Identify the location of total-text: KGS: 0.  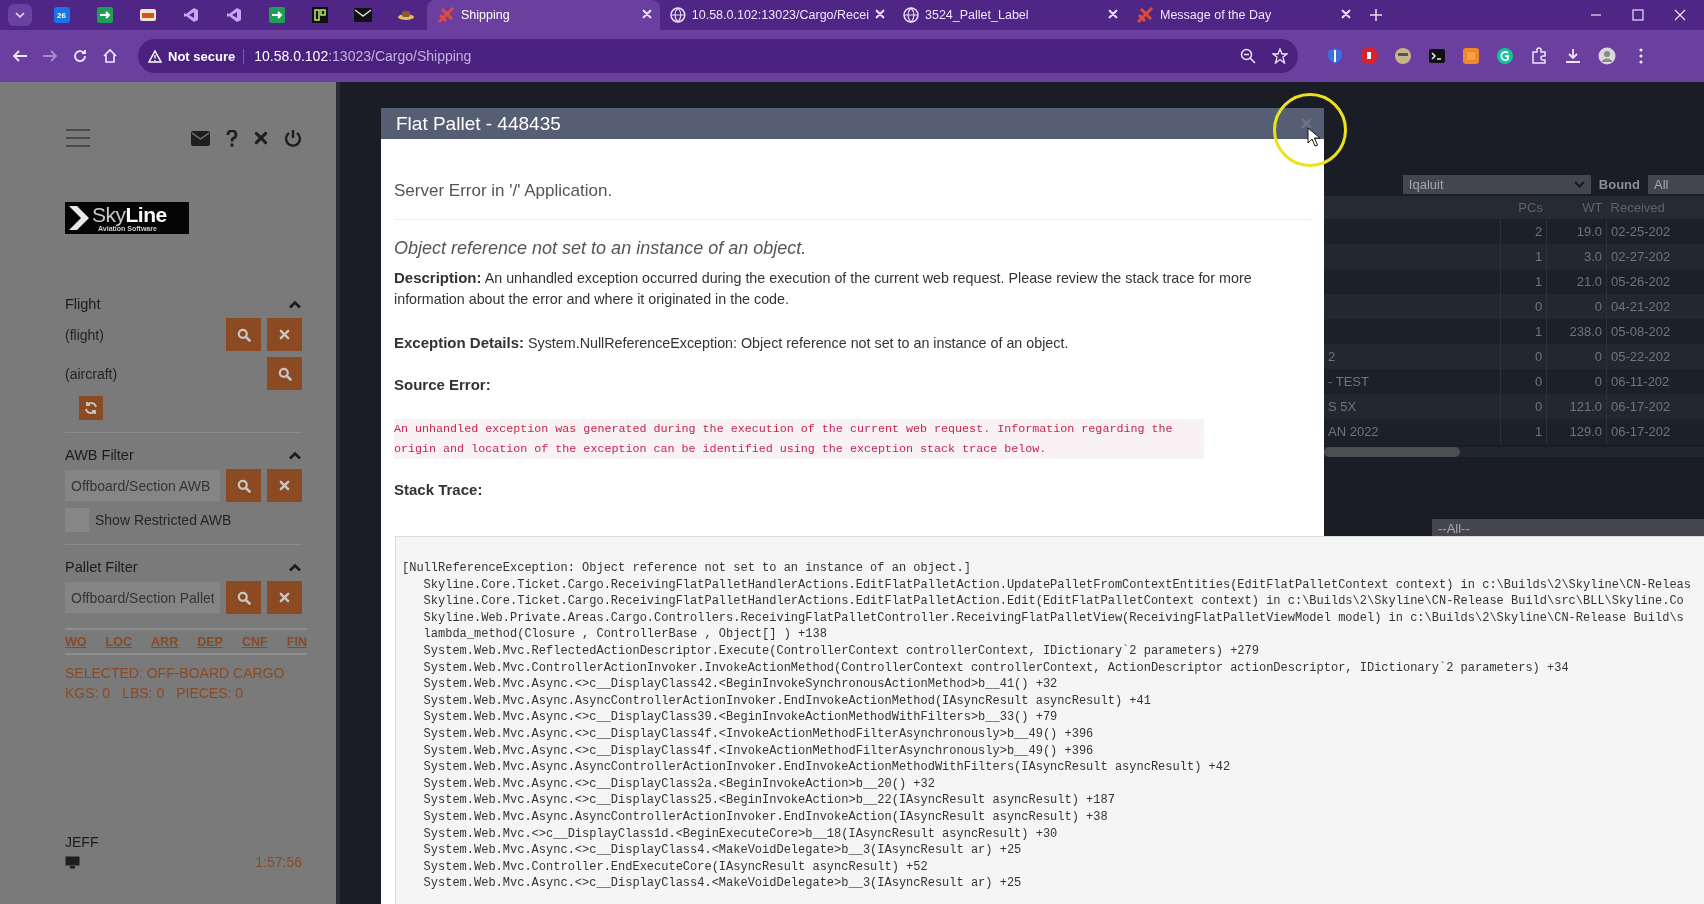
(88, 693).